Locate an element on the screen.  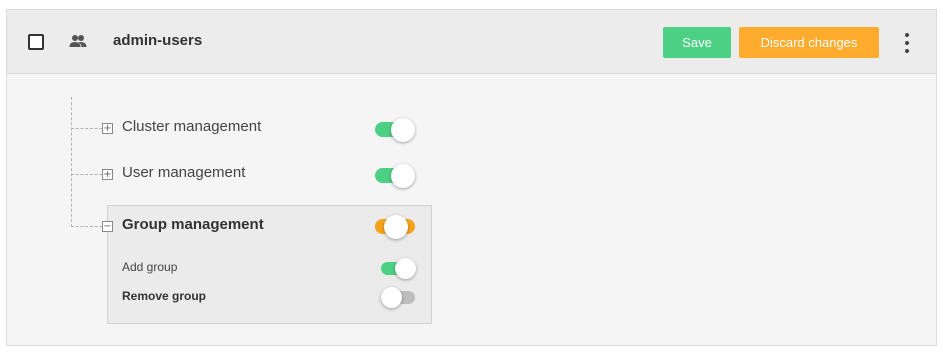
role-name: admin-users is located at coordinates (158, 40).